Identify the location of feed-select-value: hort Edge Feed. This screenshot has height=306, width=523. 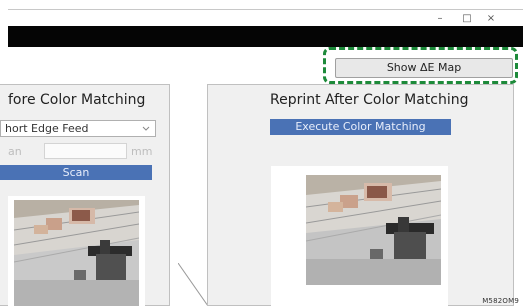
(47, 128).